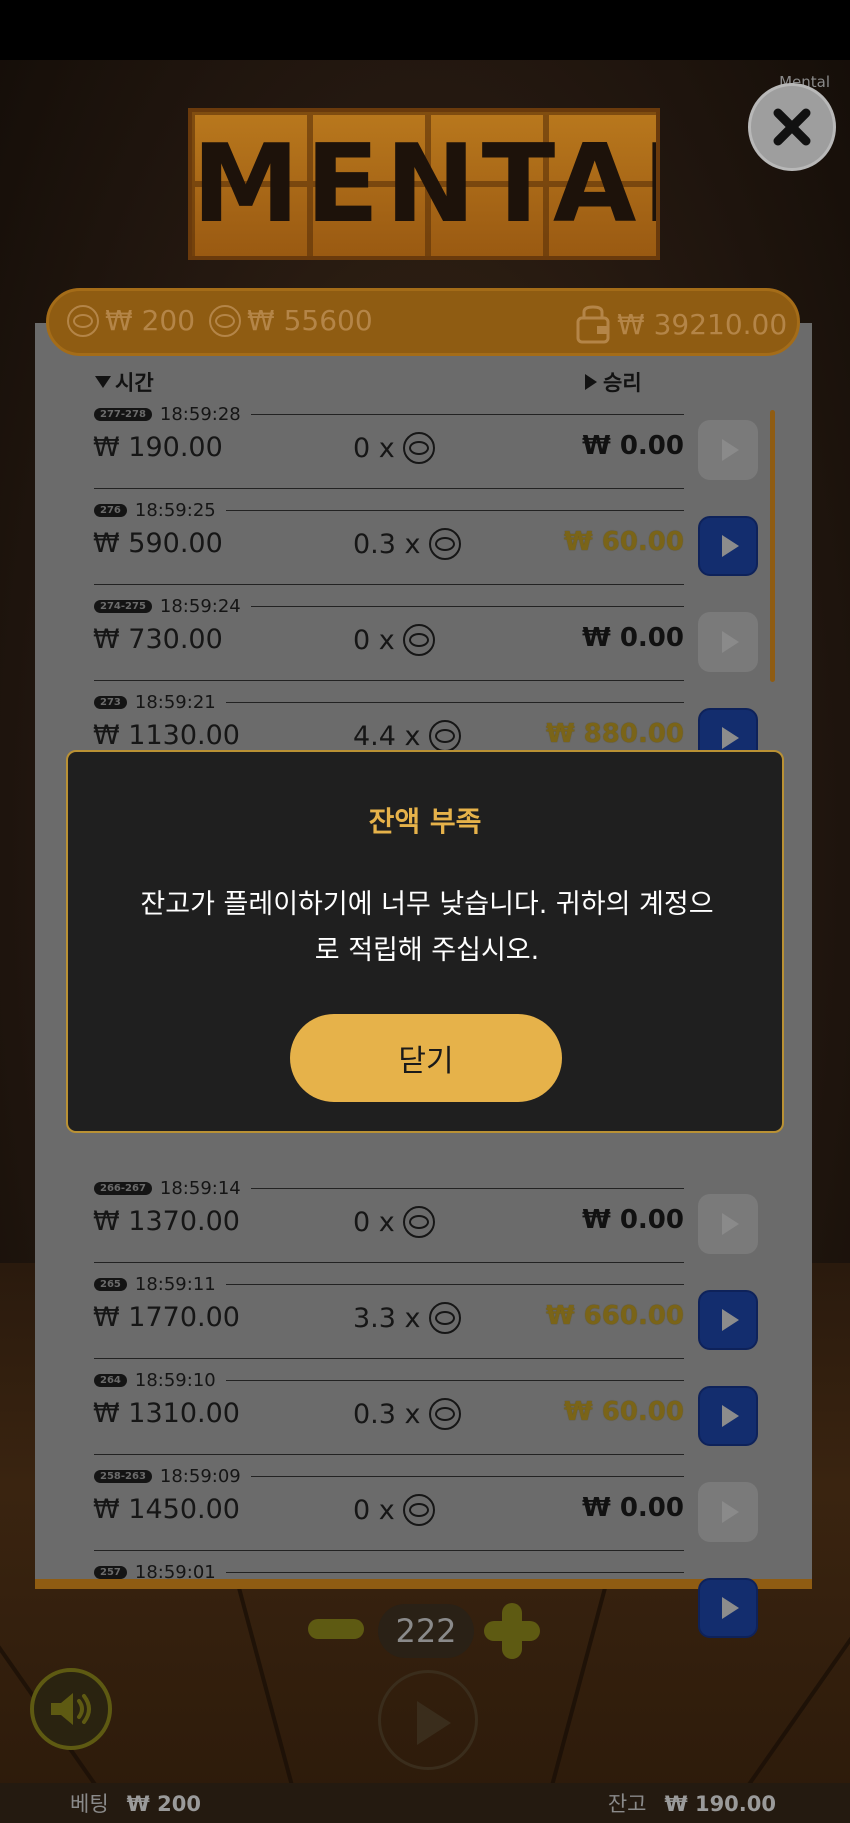 This screenshot has width=850, height=1823. What do you see at coordinates (427, 904) in the screenshot?
I see `dialog-message-line1: 잔고가 플레이하기에 너무 낮습니다. 귀하의 계정으` at bounding box center [427, 904].